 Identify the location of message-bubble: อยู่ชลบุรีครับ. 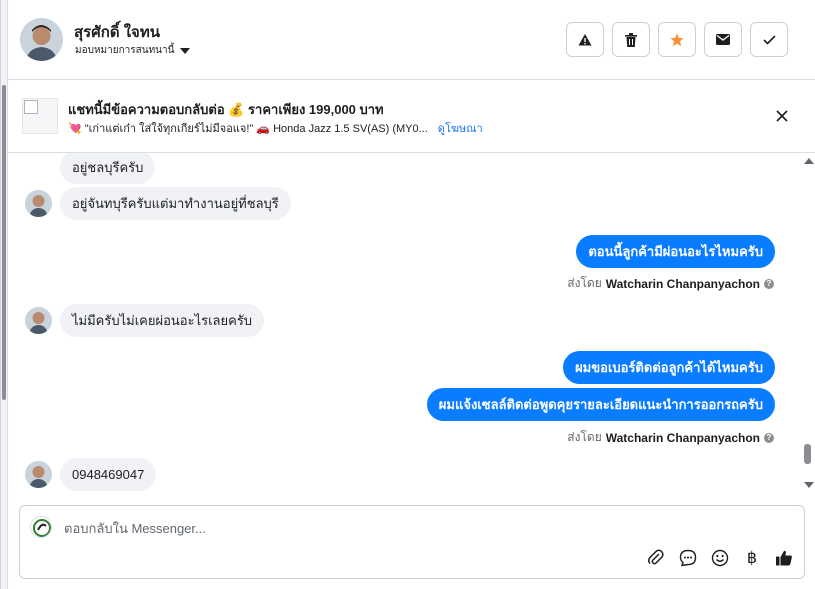
(108, 168).